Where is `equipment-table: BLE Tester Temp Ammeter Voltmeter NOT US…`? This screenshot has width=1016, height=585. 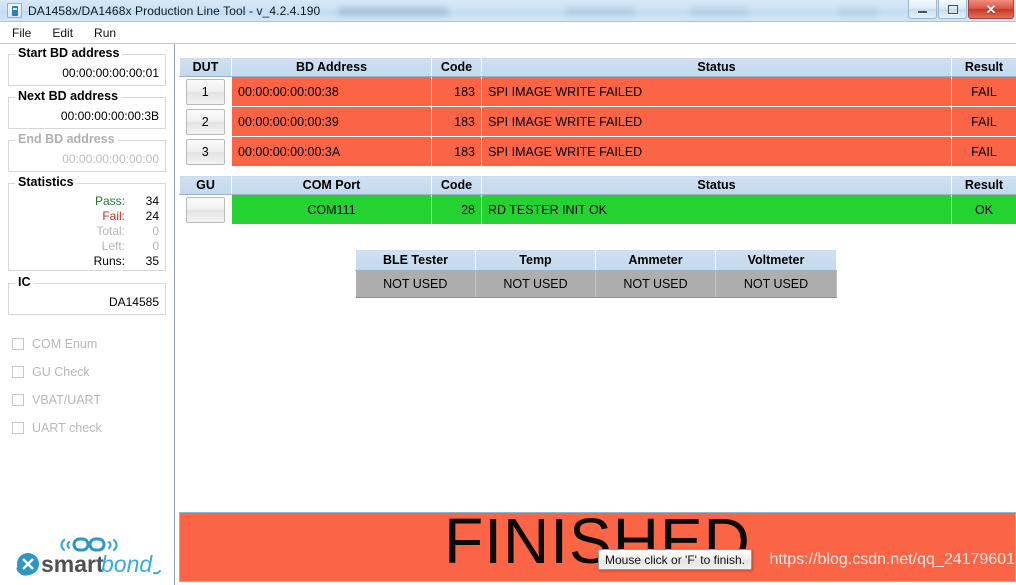
equipment-table: BLE Tester Temp Ammeter Voltmeter NOT US… is located at coordinates (596, 273).